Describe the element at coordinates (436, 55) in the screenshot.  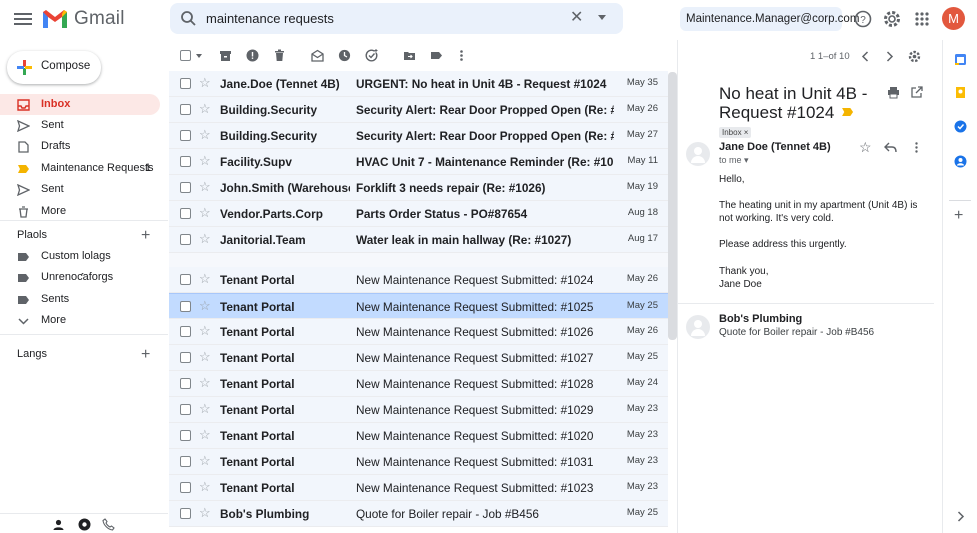
I see `labels-icon` at that location.